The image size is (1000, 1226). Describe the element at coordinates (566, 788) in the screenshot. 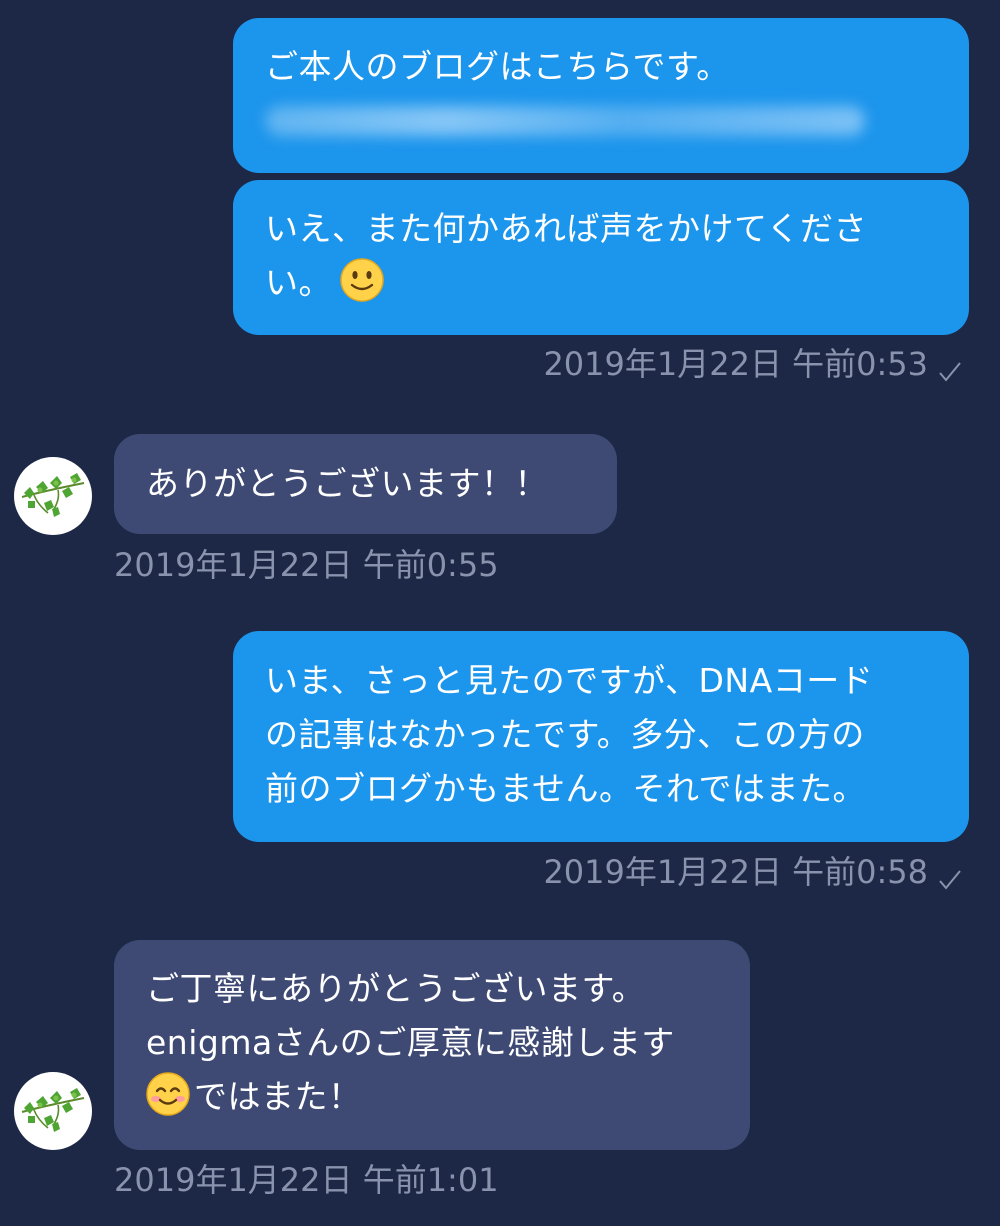

I see `message-text-line: 前のブログかもません。それではまた。` at that location.